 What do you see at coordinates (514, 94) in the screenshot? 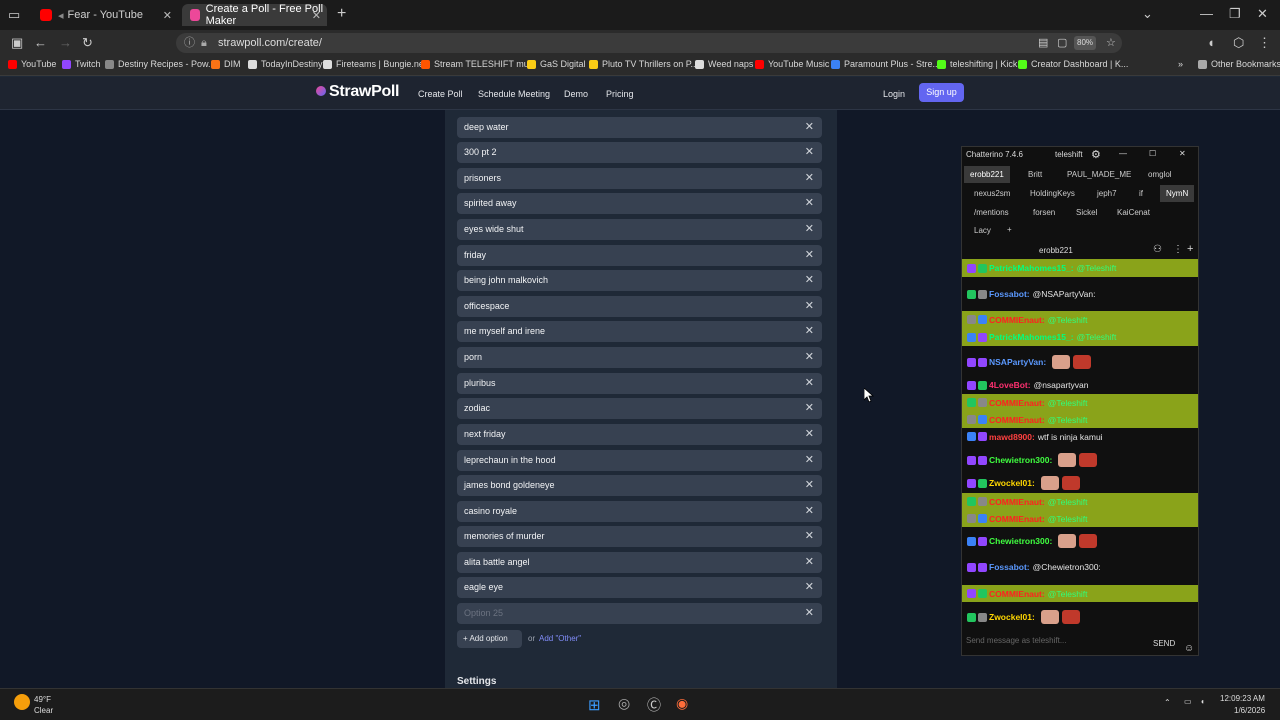
I see `nav-schedule-meeting: Schedule Meeting` at bounding box center [514, 94].